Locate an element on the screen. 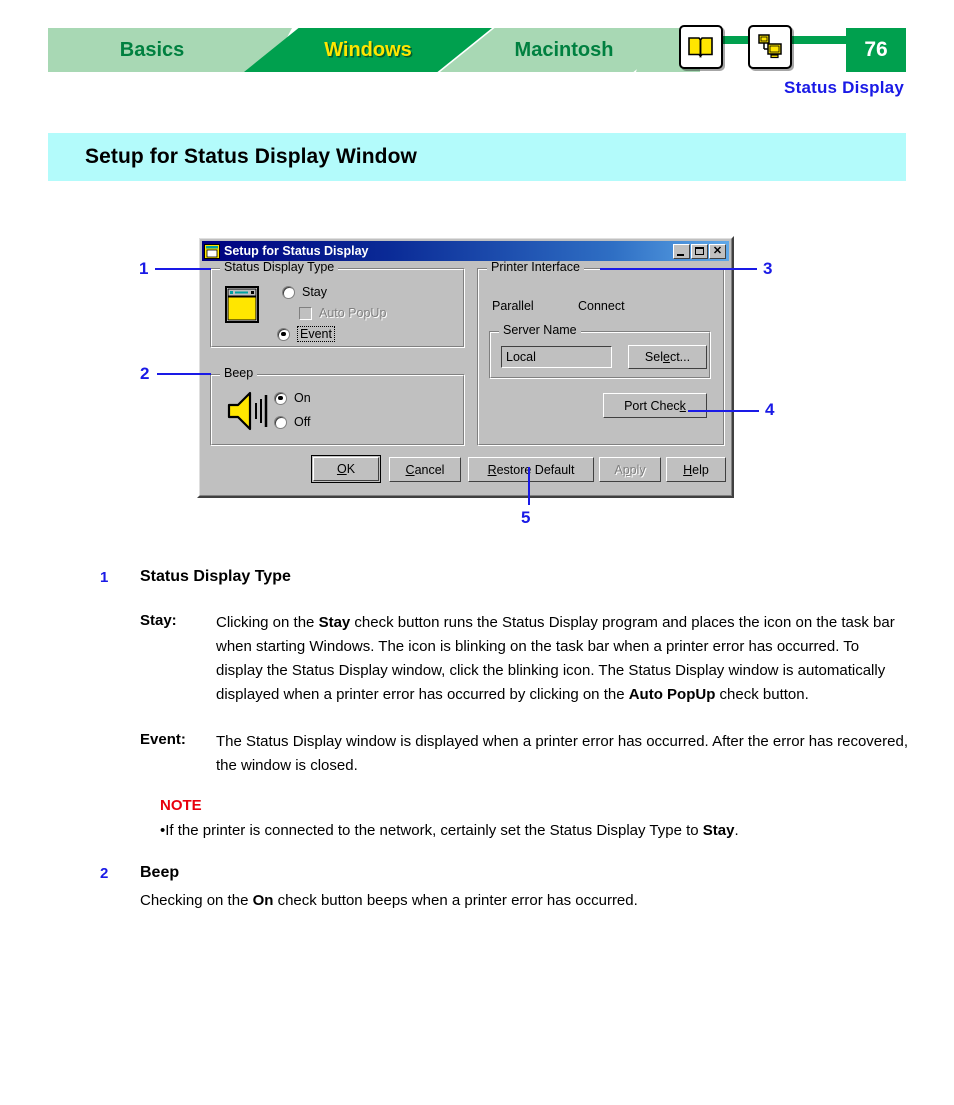 This screenshot has width=954, height=1105. cancel-button: Cancel is located at coordinates (425, 469).